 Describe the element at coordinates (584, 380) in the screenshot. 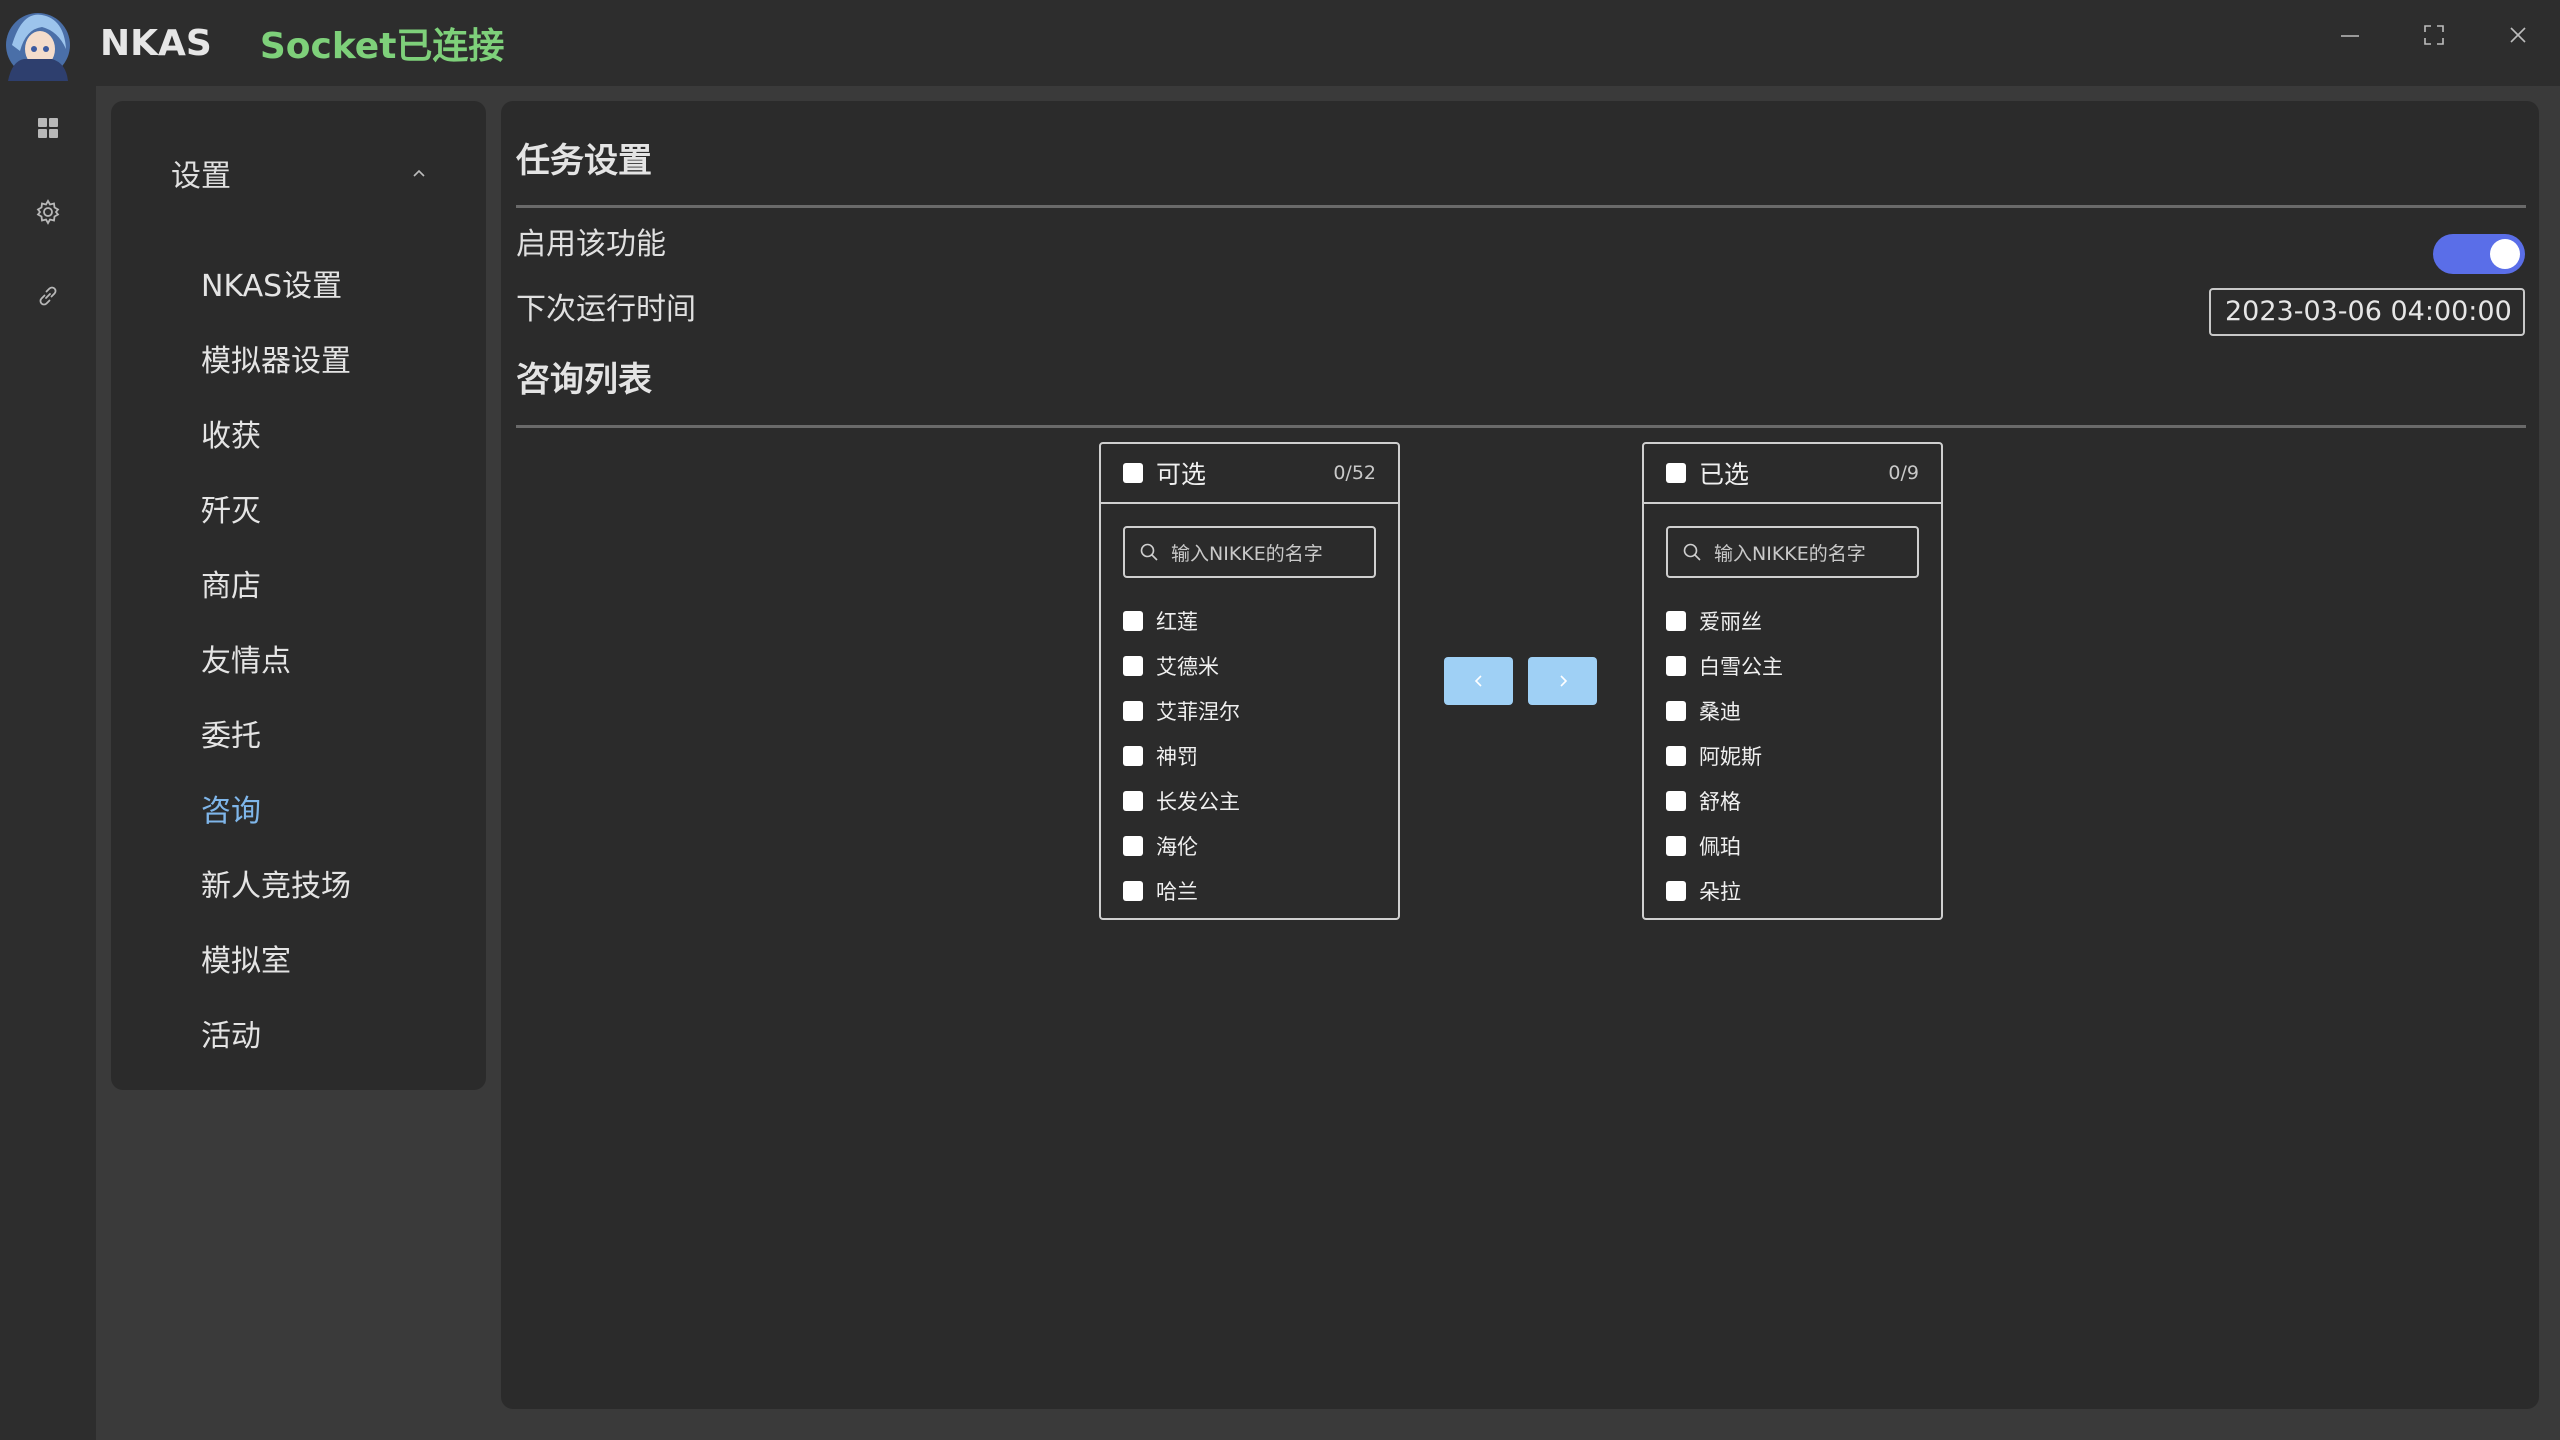

I see `consultation-list-title: 咨询列表` at that location.